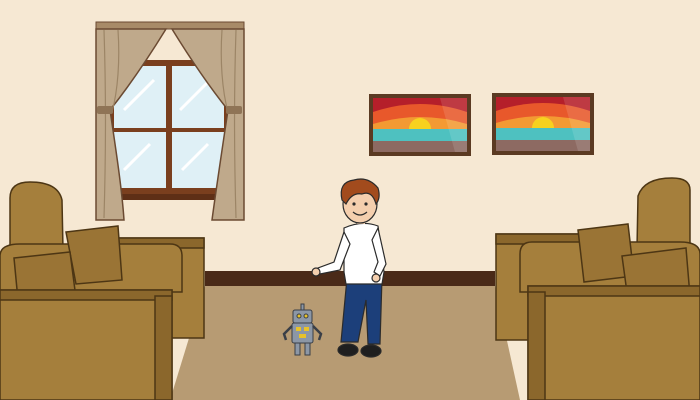 The image size is (700, 400). Describe the element at coordinates (420, 125) in the screenshot. I see `painting-sunset-left` at that location.